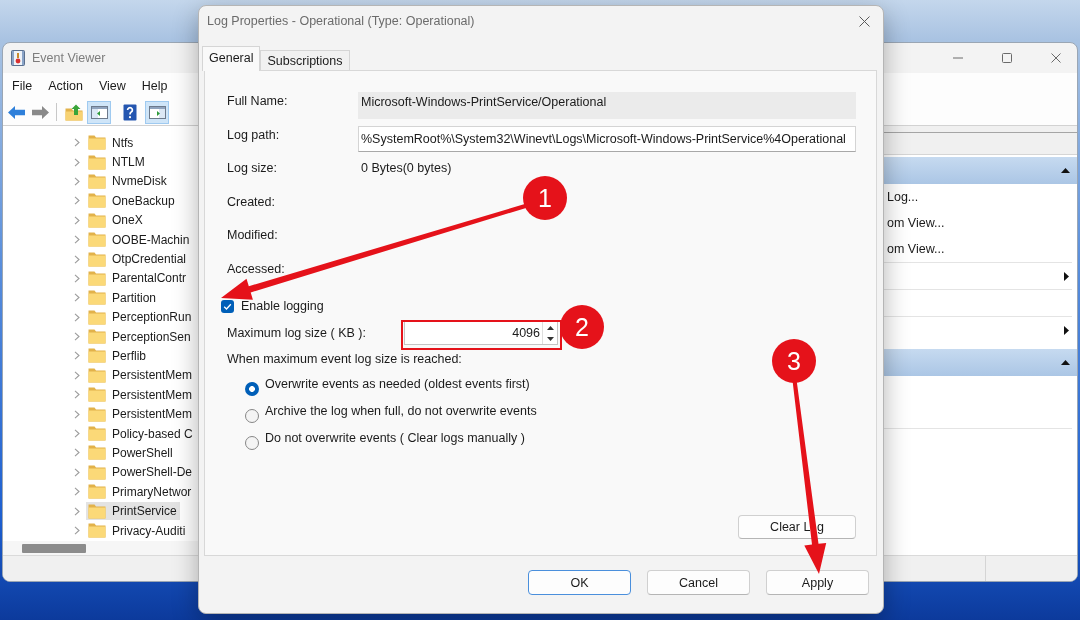 The width and height of the screenshot is (1080, 620). I want to click on tree-item: PerceptionRun, so click(140, 317).